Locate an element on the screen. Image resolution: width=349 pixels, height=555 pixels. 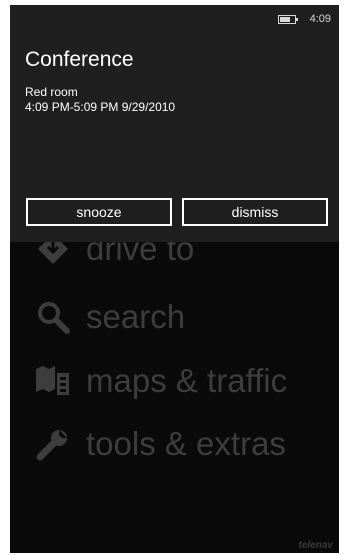
tools-icon is located at coordinates (53, 444).